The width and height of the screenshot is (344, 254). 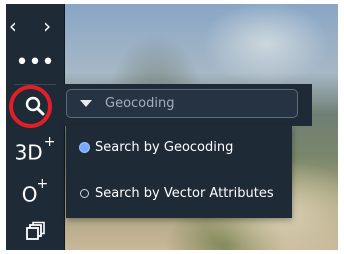 I want to click on search-type-select: Geocoding, so click(x=182, y=103).